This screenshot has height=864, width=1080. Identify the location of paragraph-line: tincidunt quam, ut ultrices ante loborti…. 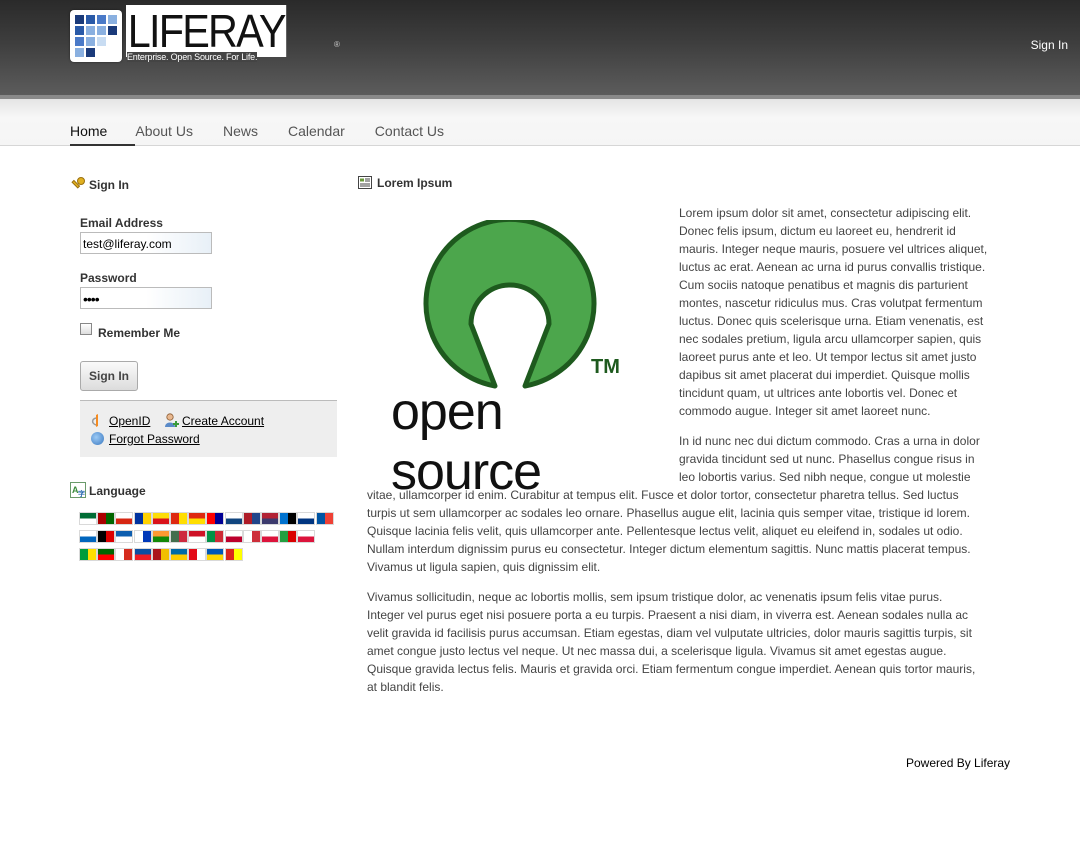
(818, 393).